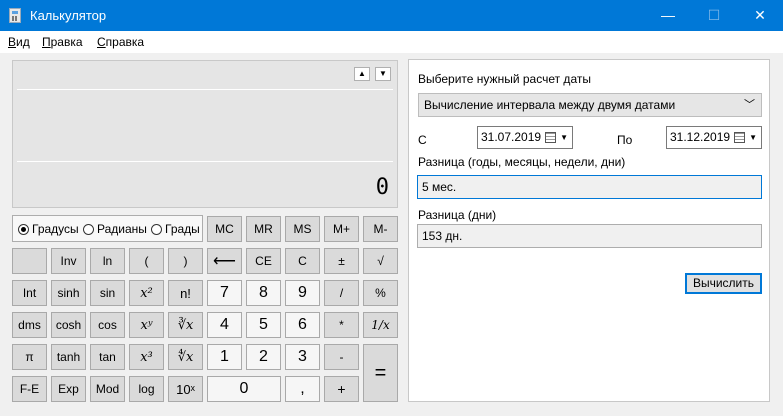 The image size is (783, 416). What do you see at coordinates (263, 293) in the screenshot?
I see `digit-8-key: 8` at bounding box center [263, 293].